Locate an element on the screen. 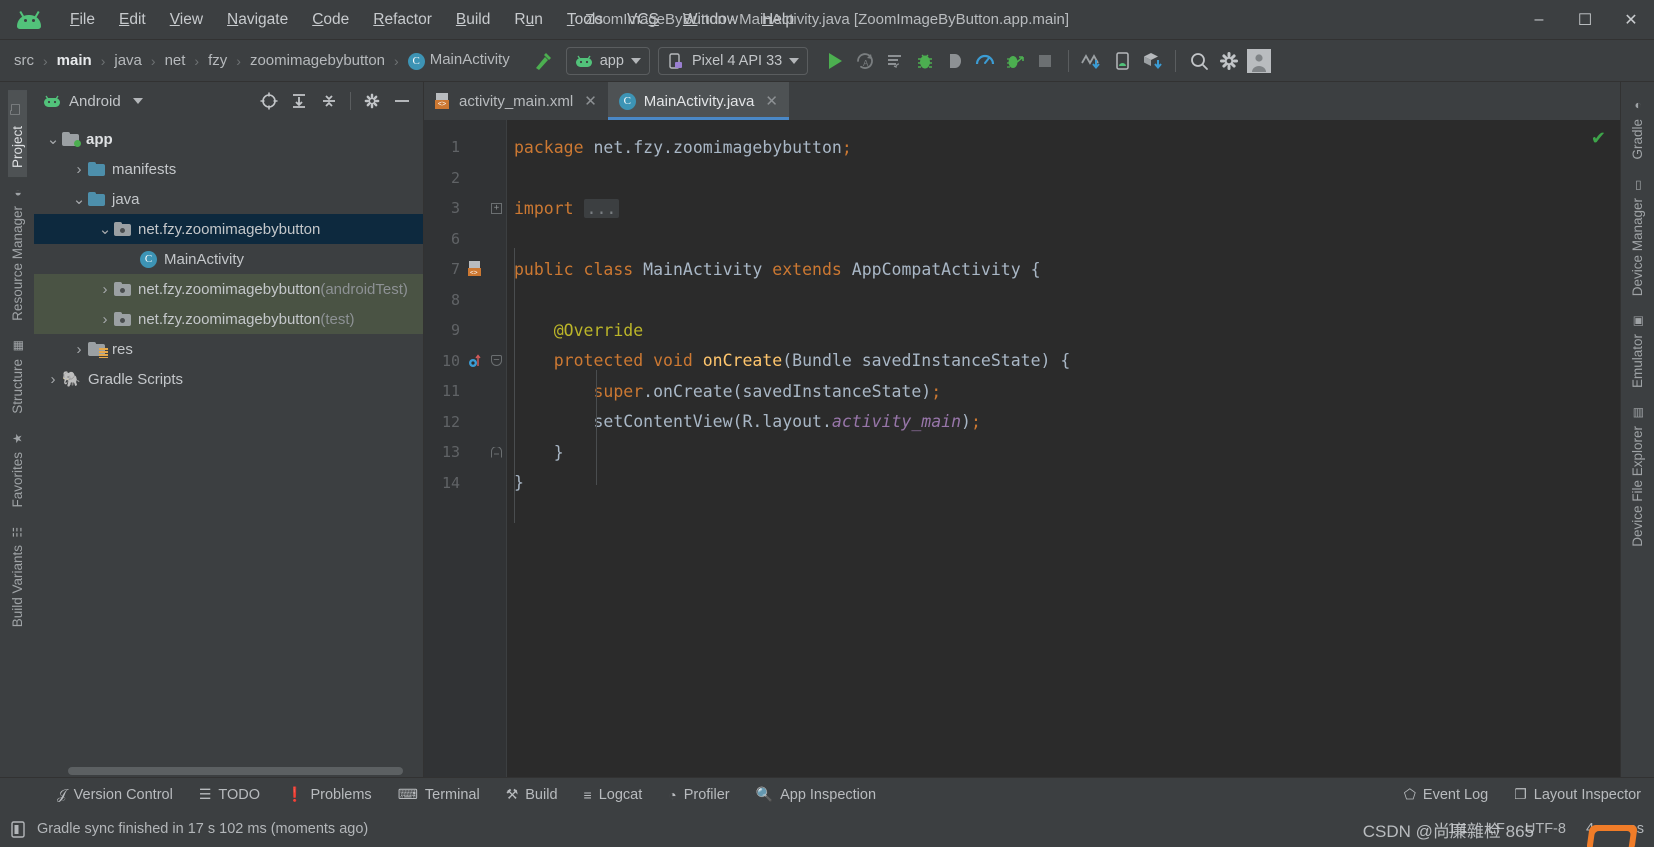  toolwindow-device-manager: Device Manager ▭ is located at coordinates (1637, 237).